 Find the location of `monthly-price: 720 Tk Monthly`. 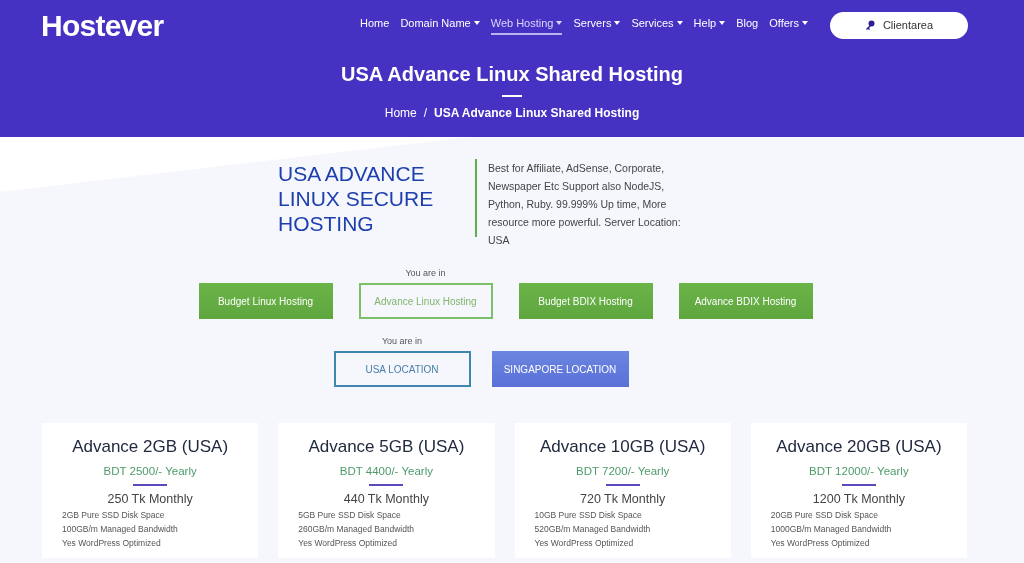

monthly-price: 720 Tk Monthly is located at coordinates (623, 499).